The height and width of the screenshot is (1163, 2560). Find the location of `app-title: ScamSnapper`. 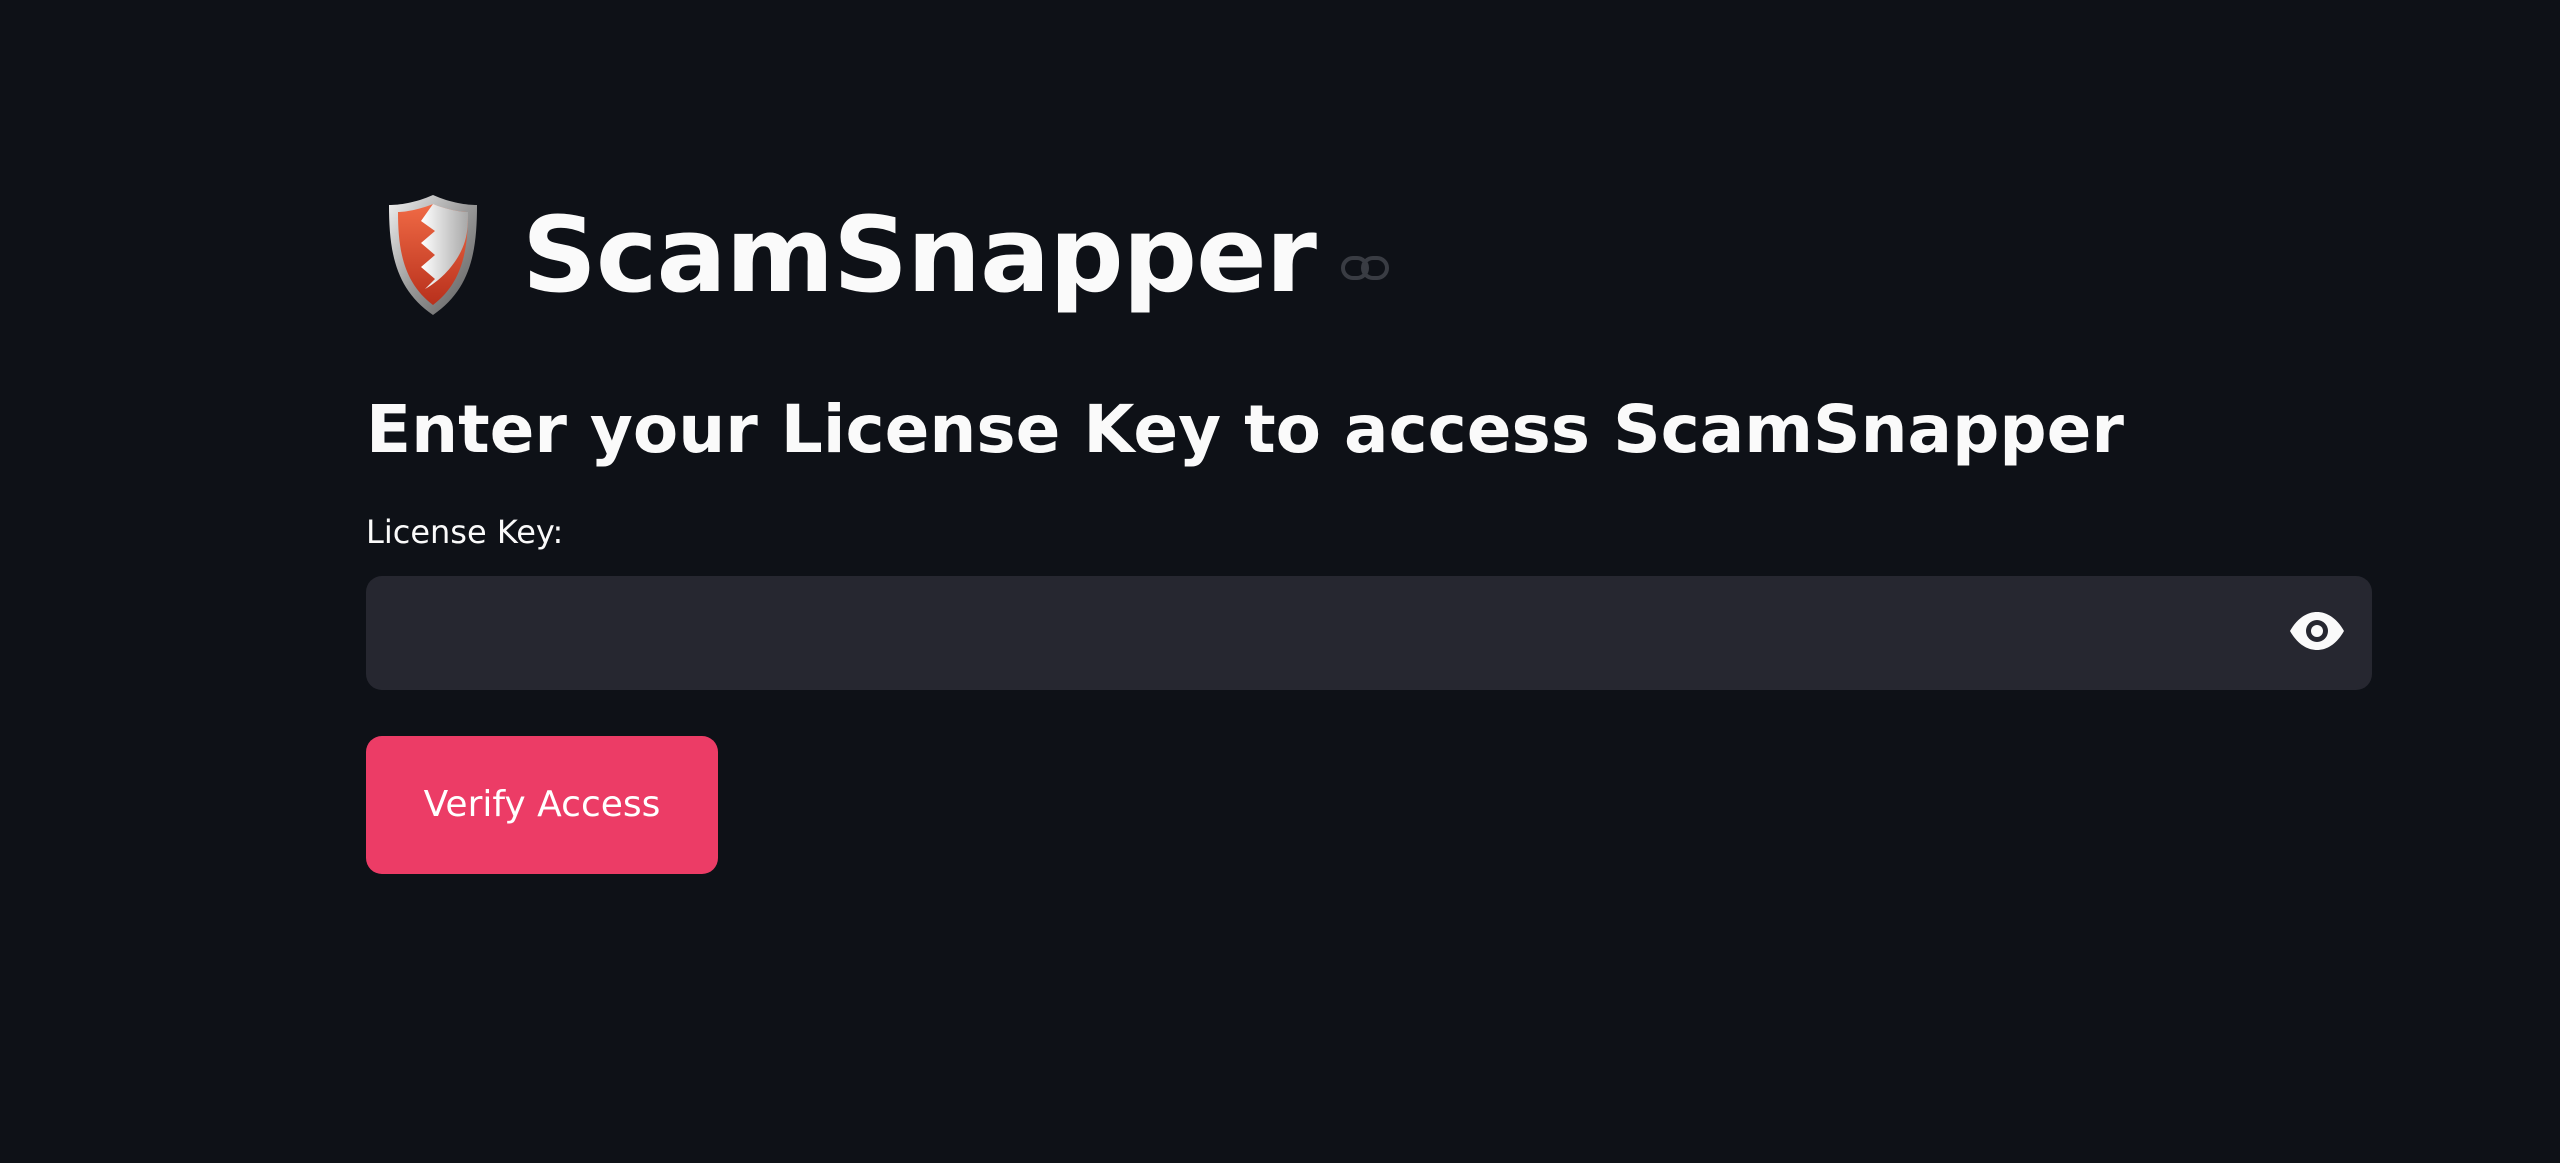

app-title: ScamSnapper is located at coordinates (919, 255).